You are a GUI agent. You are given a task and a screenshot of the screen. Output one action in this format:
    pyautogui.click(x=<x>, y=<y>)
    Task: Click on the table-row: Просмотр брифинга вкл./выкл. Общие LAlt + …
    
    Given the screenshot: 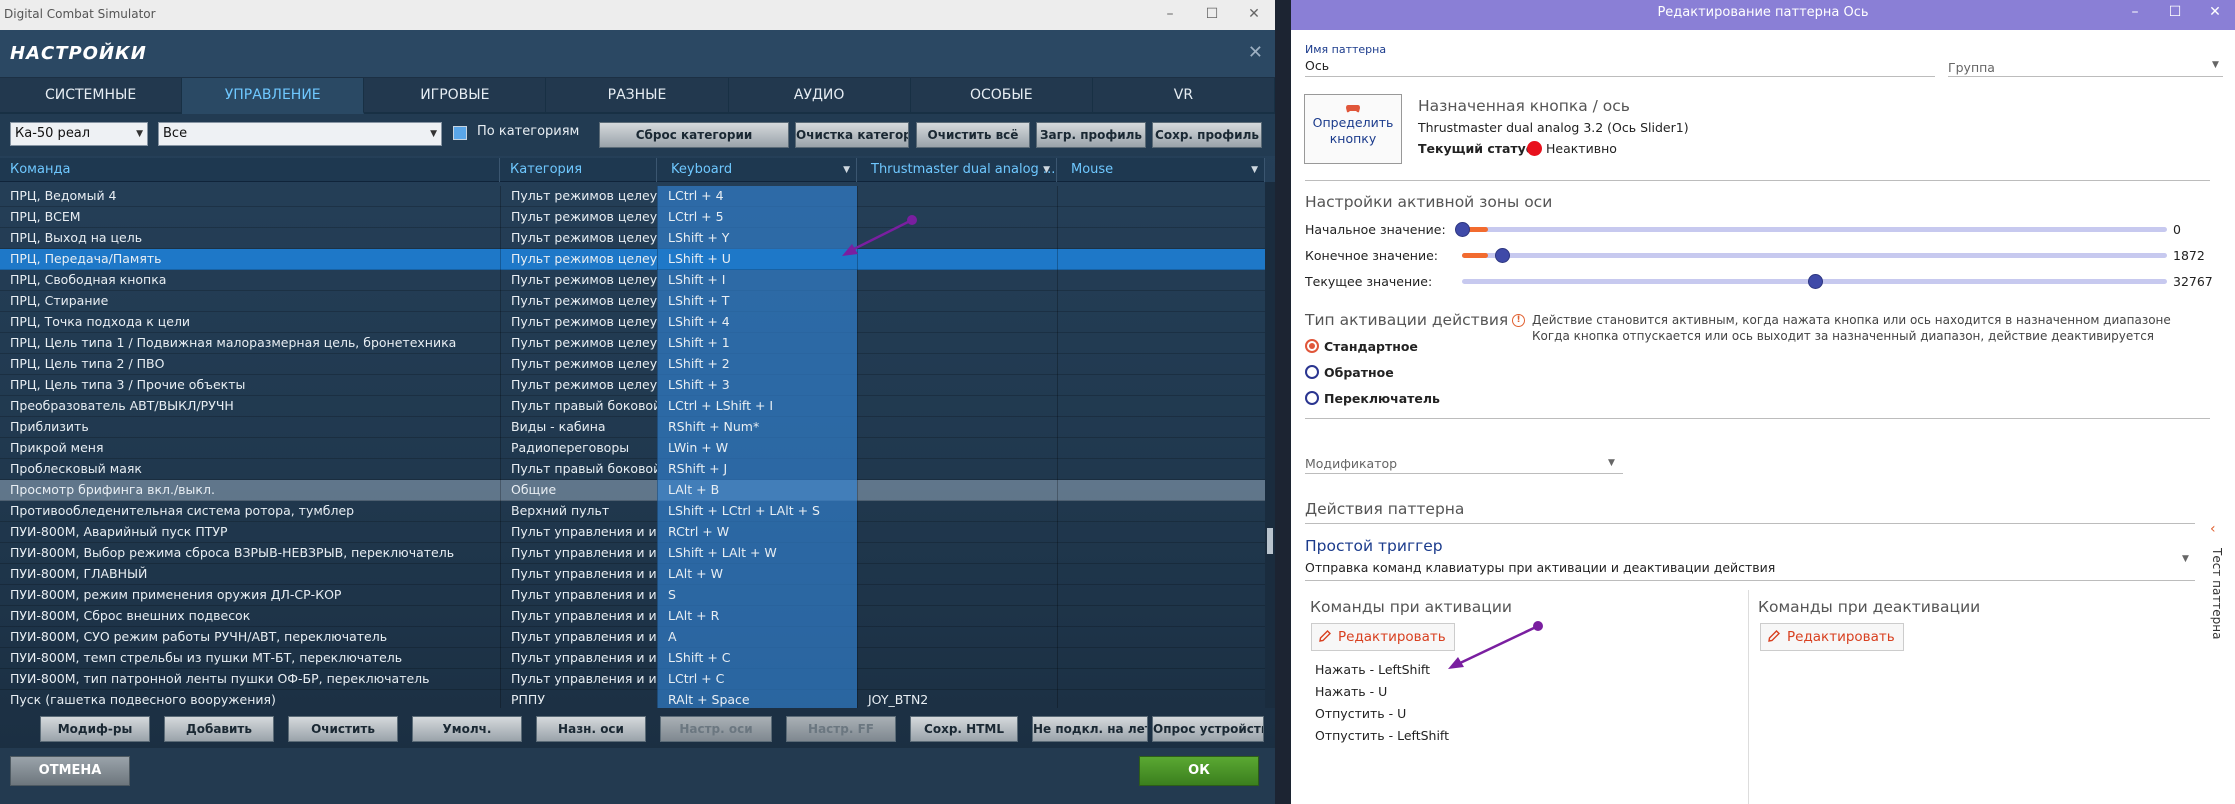 What is the action you would take?
    pyautogui.click(x=632, y=490)
    